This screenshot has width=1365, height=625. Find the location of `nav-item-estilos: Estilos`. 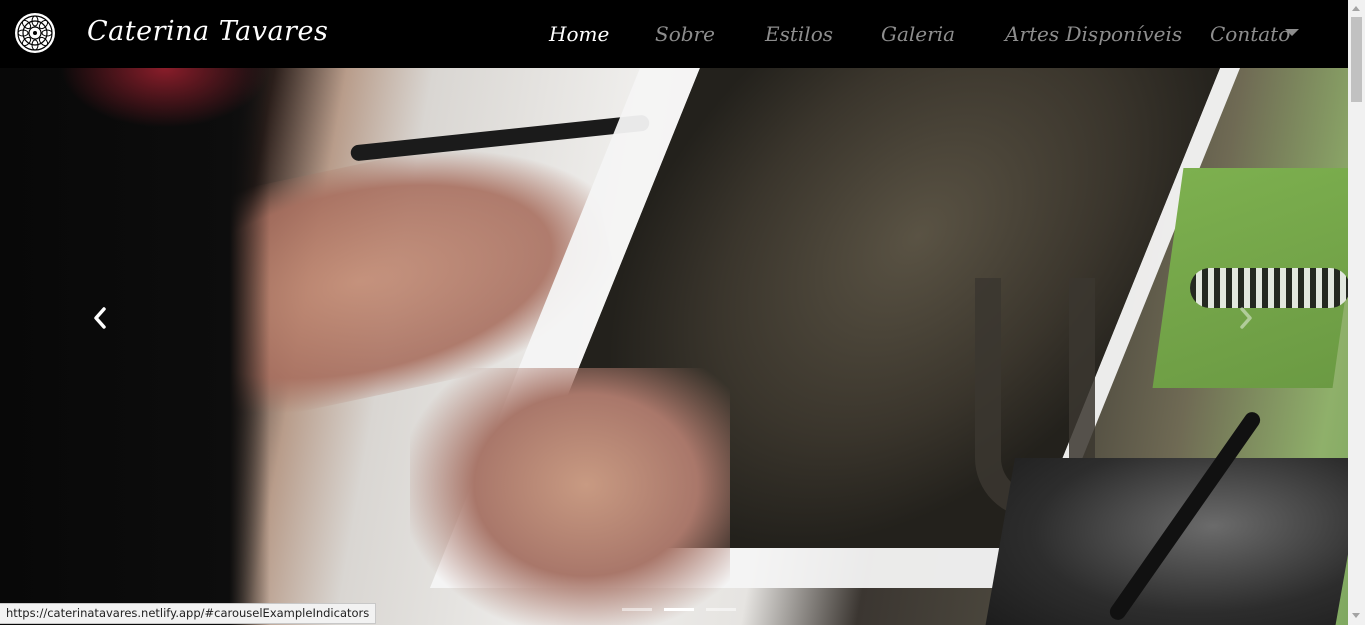

nav-item-estilos: Estilos is located at coordinates (799, 34).